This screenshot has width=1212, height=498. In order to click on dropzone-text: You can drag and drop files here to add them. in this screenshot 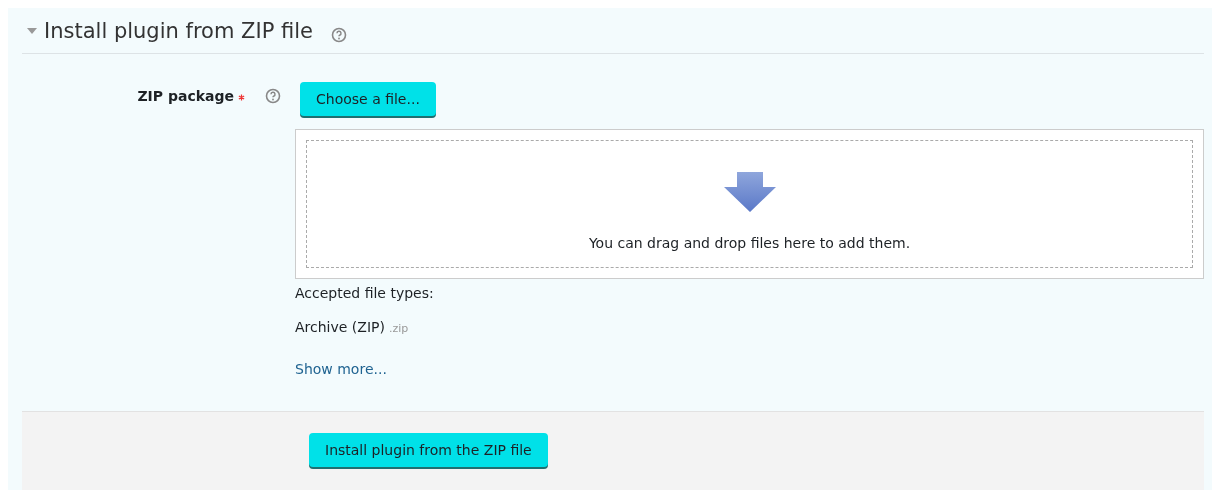, I will do `click(749, 243)`.